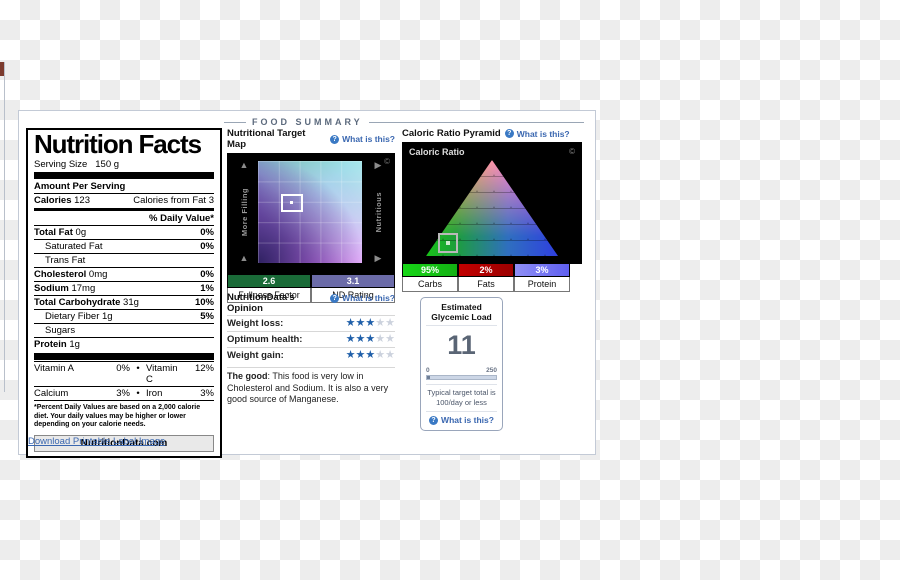  What do you see at coordinates (124, 209) in the screenshot?
I see `divider-med` at bounding box center [124, 209].